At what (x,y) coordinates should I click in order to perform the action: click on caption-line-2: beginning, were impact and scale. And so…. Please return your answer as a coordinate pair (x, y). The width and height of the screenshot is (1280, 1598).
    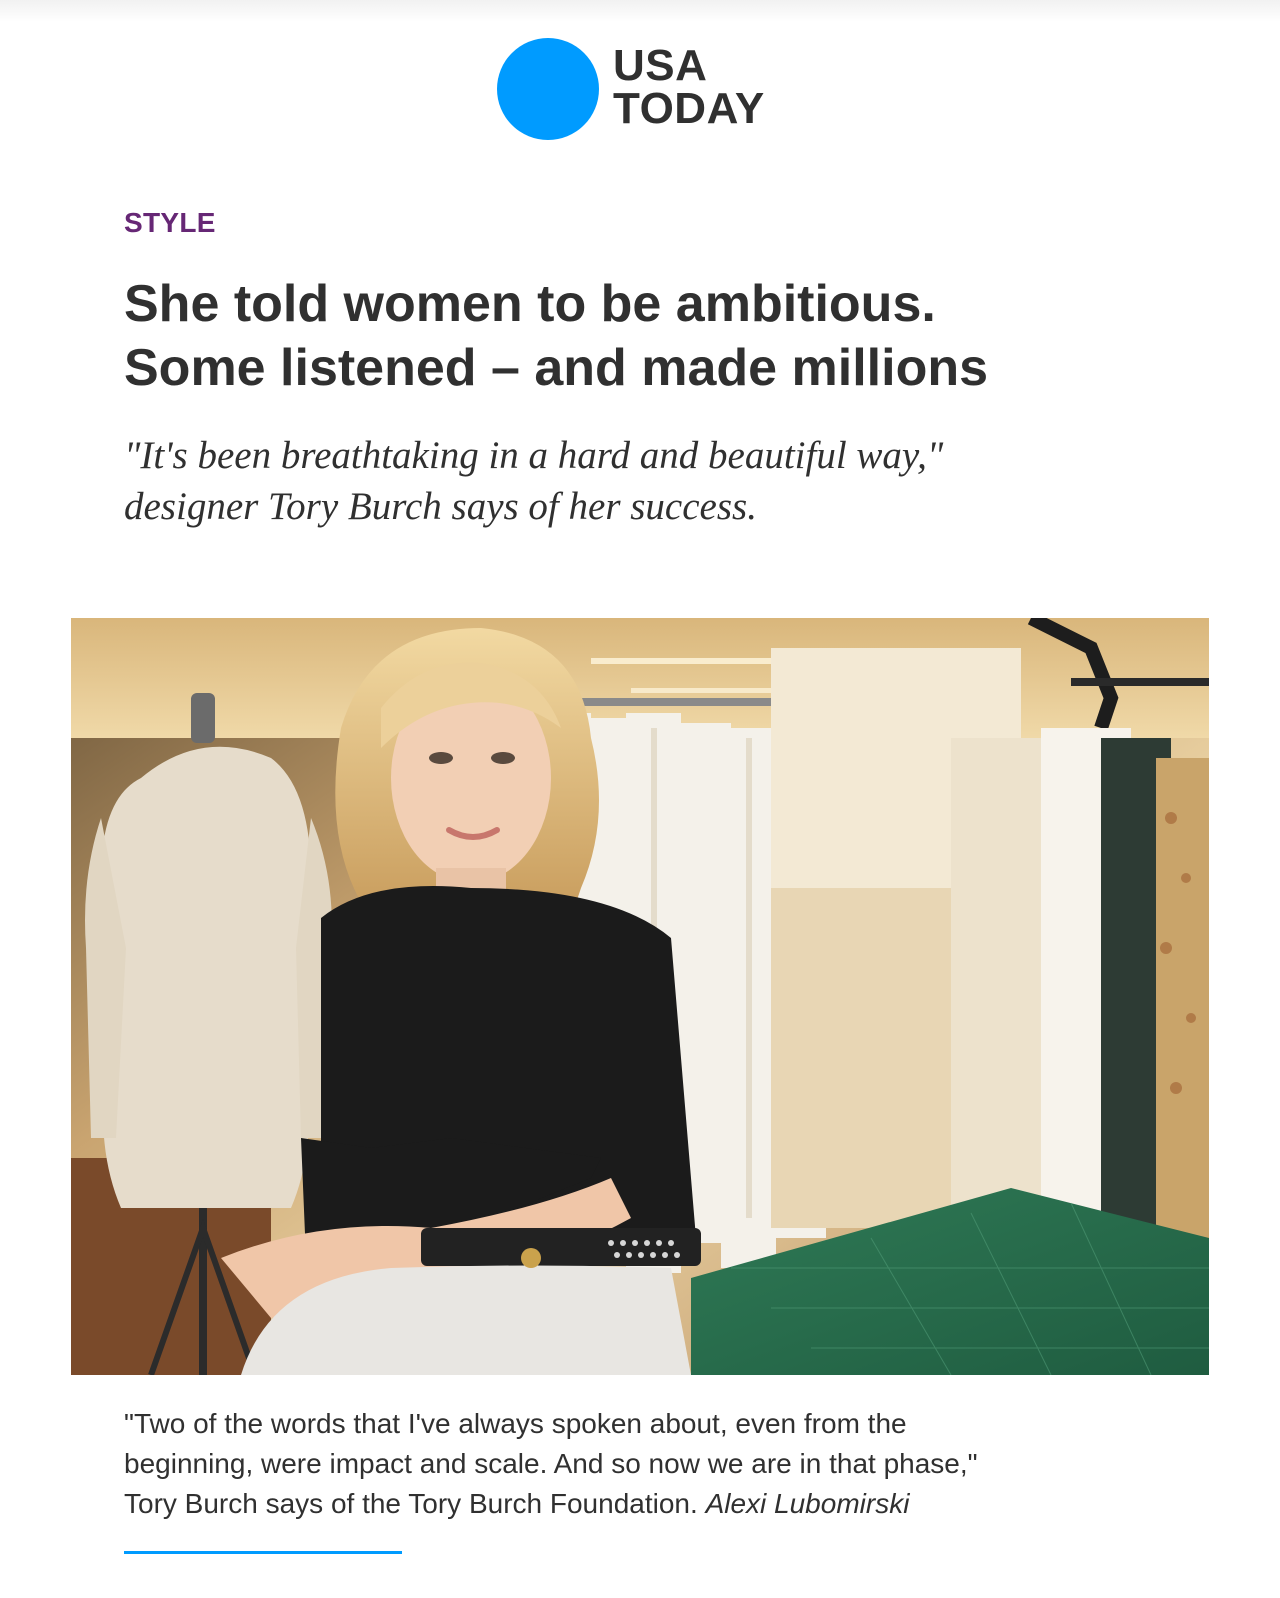
    Looking at the image, I should click on (551, 1463).